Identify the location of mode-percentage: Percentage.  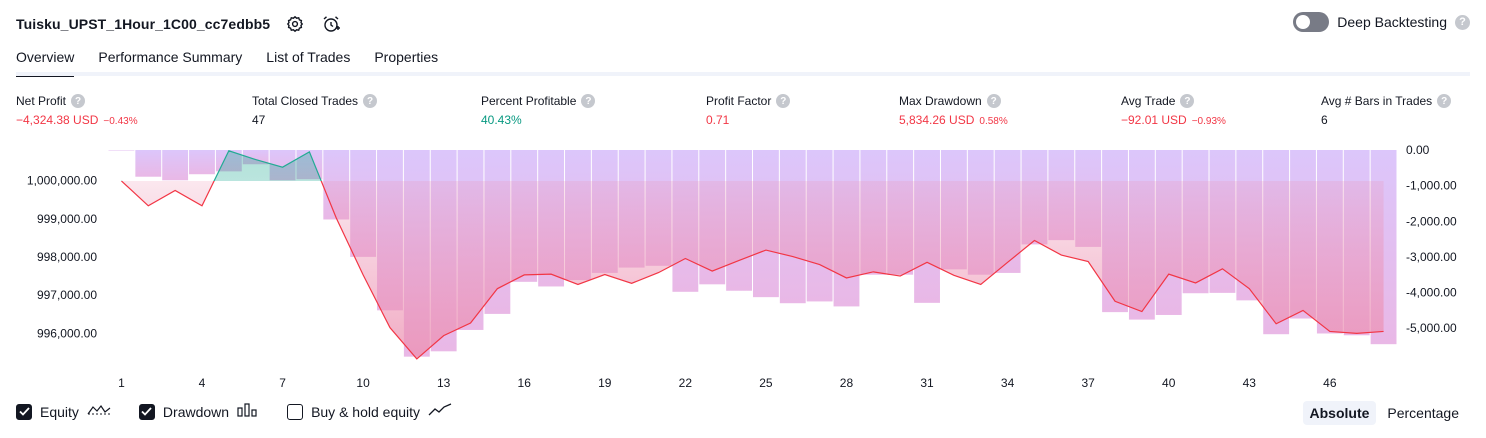
(1423, 413).